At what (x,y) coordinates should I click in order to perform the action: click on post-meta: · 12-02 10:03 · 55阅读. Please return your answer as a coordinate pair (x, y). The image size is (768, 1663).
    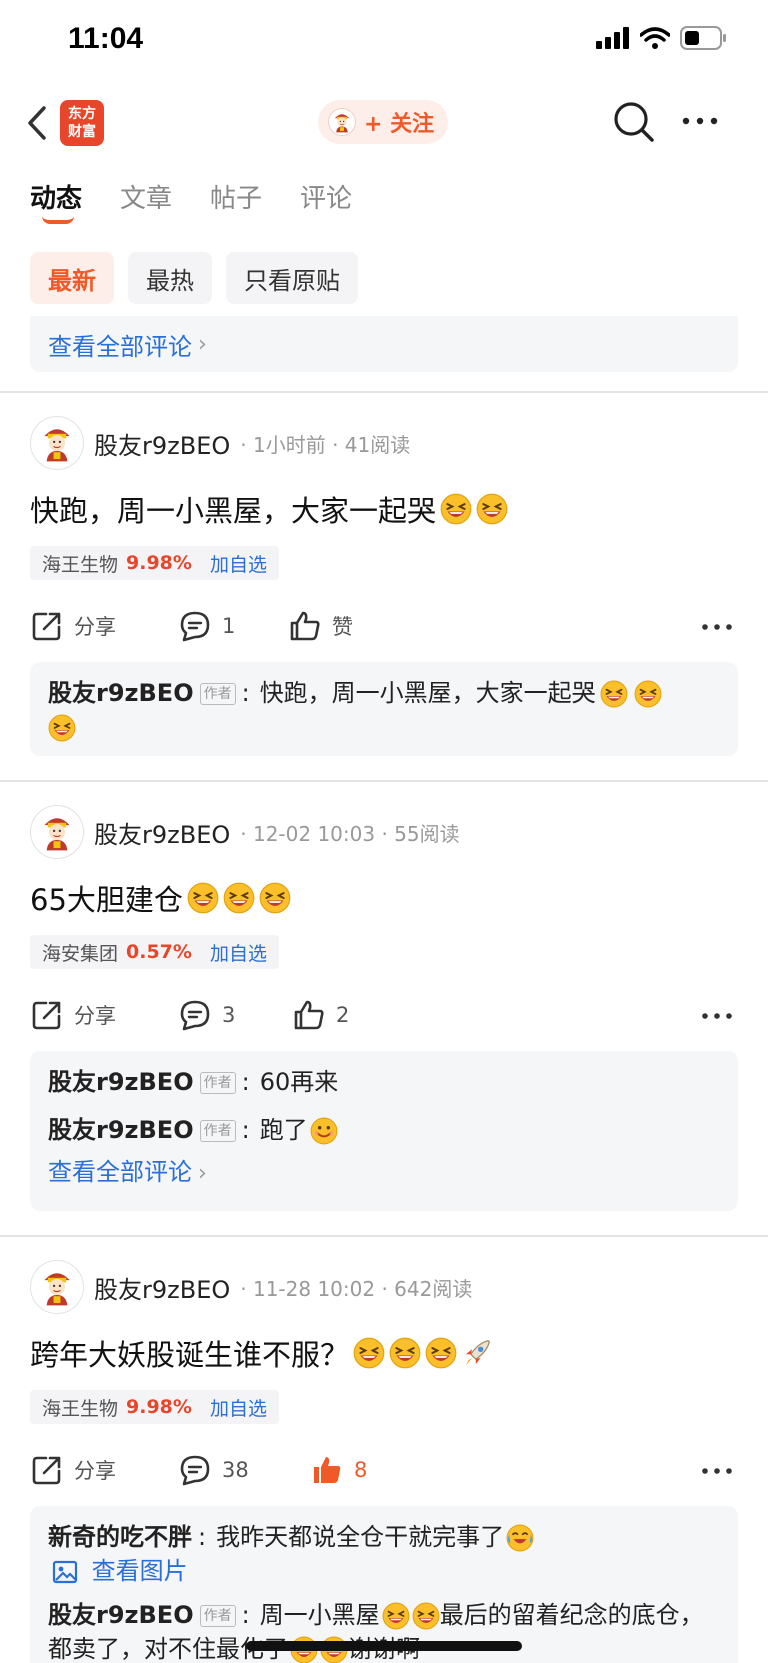
    Looking at the image, I should click on (350, 833).